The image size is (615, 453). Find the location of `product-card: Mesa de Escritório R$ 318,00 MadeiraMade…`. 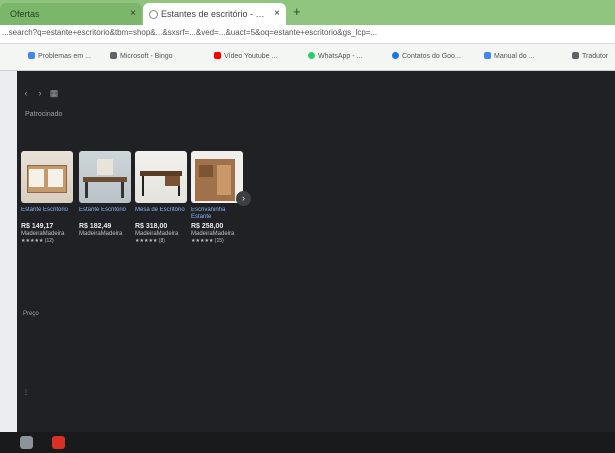

product-card: Mesa de Escritório R$ 318,00 MadeiraMade… is located at coordinates (161, 197).